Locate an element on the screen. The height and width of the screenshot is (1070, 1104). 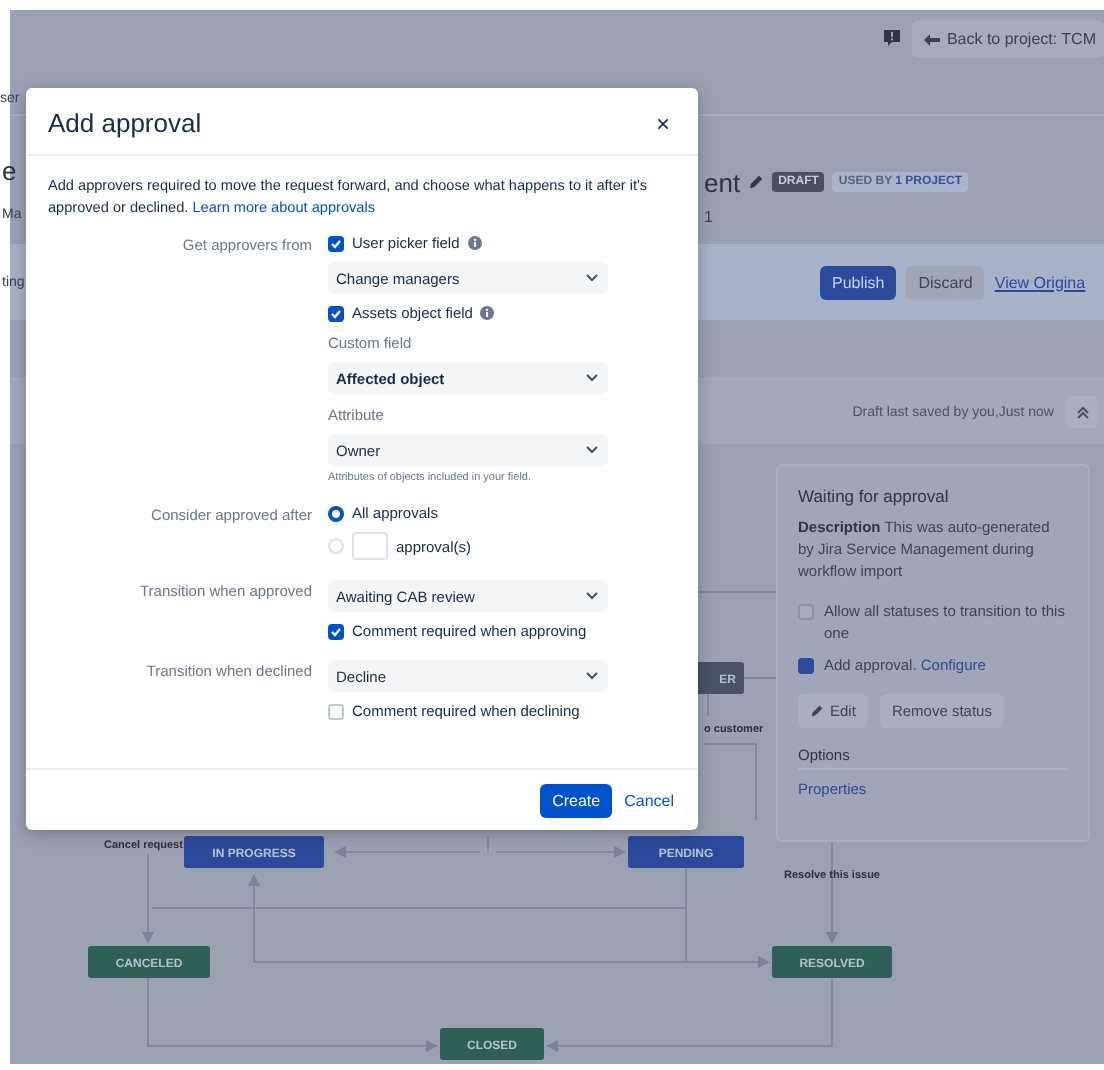
publish-button: Publish is located at coordinates (858, 282).